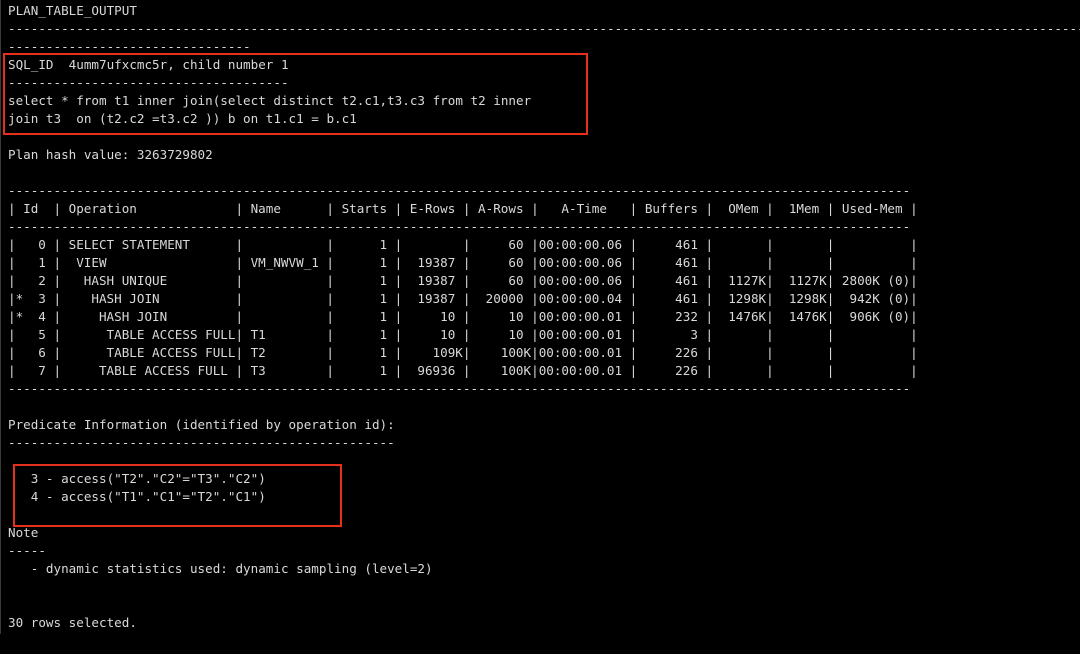 The image size is (1080, 654). Describe the element at coordinates (876, 280) in the screenshot. I see `cell-used-mem: 2800K (0)` at that location.